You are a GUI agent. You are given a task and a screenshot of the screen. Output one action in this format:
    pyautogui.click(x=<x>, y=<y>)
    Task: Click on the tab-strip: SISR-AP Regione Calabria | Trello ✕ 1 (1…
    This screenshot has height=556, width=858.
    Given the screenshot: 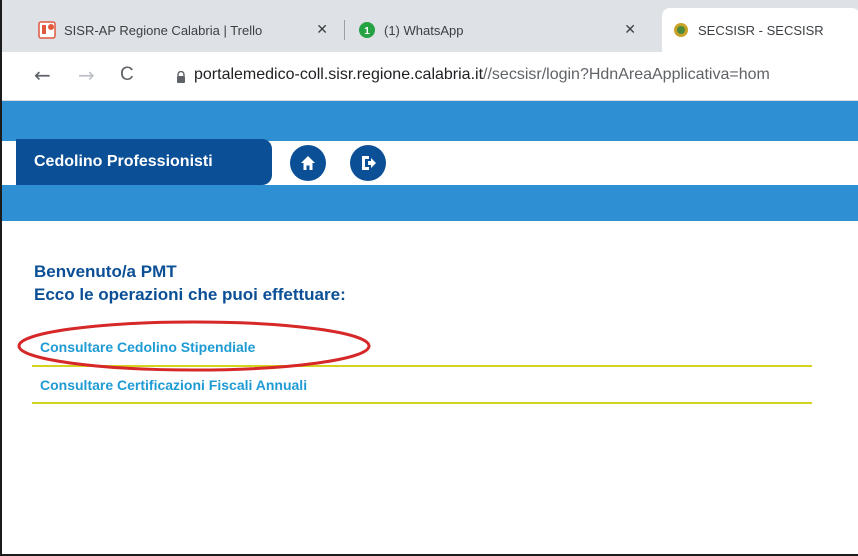 What is the action you would take?
    pyautogui.click(x=430, y=26)
    